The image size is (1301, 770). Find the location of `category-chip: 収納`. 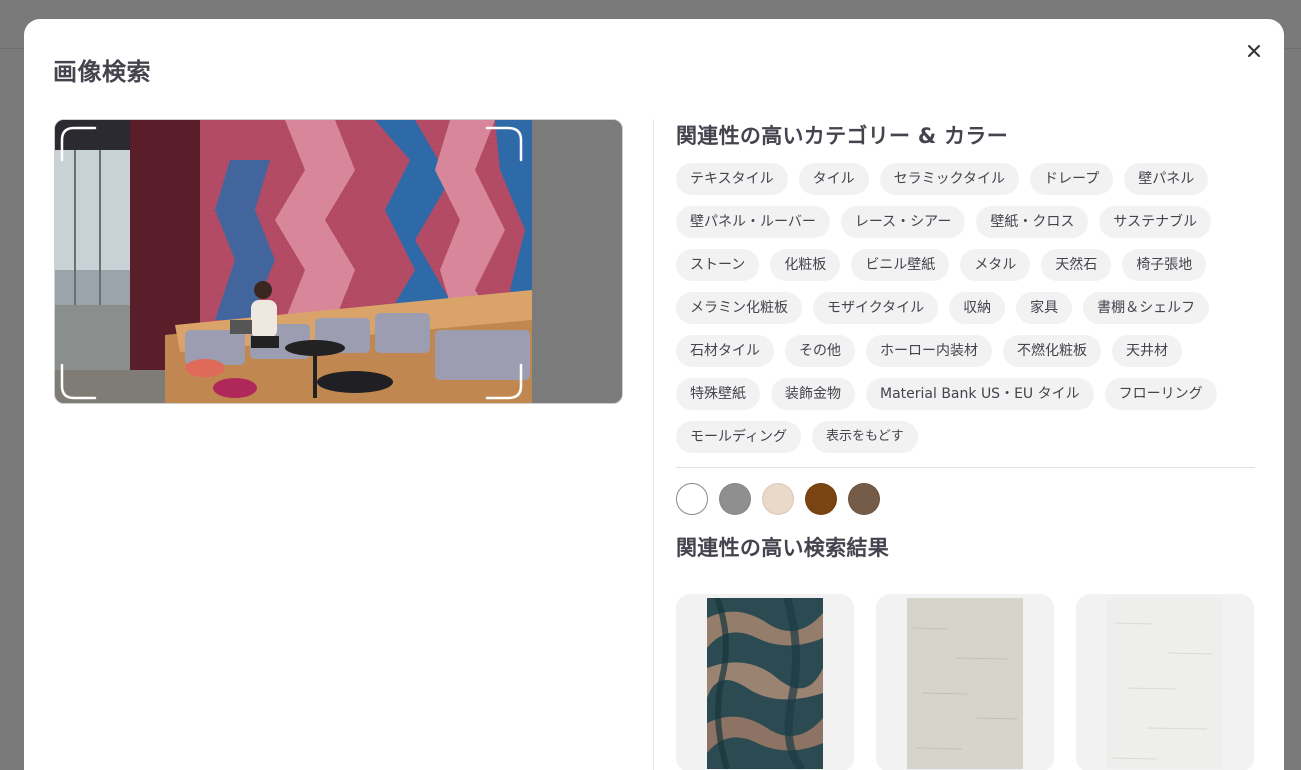

category-chip: 収納 is located at coordinates (977, 308).